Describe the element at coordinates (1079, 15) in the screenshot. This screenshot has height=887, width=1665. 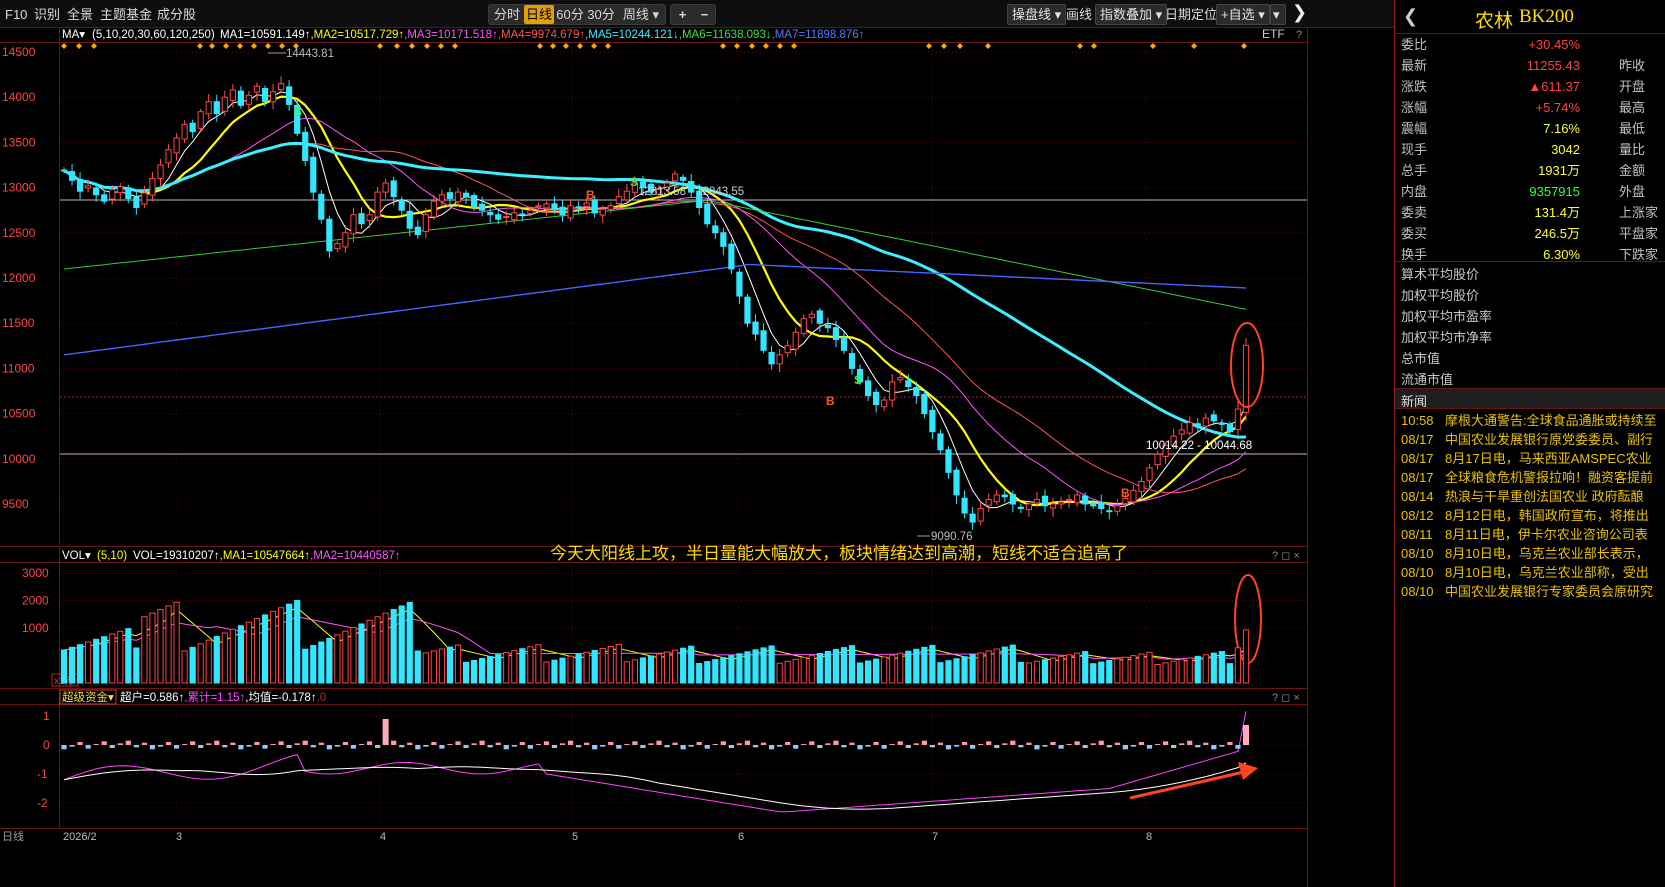
I see `draw-button: 画线` at that location.